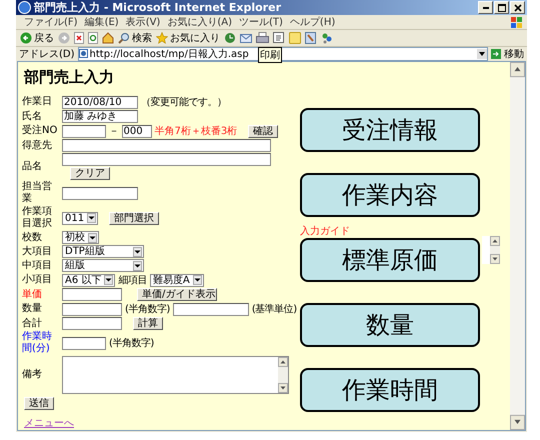  What do you see at coordinates (103, 251) in the screenshot?
I see `dropdown: DTP組版` at bounding box center [103, 251].